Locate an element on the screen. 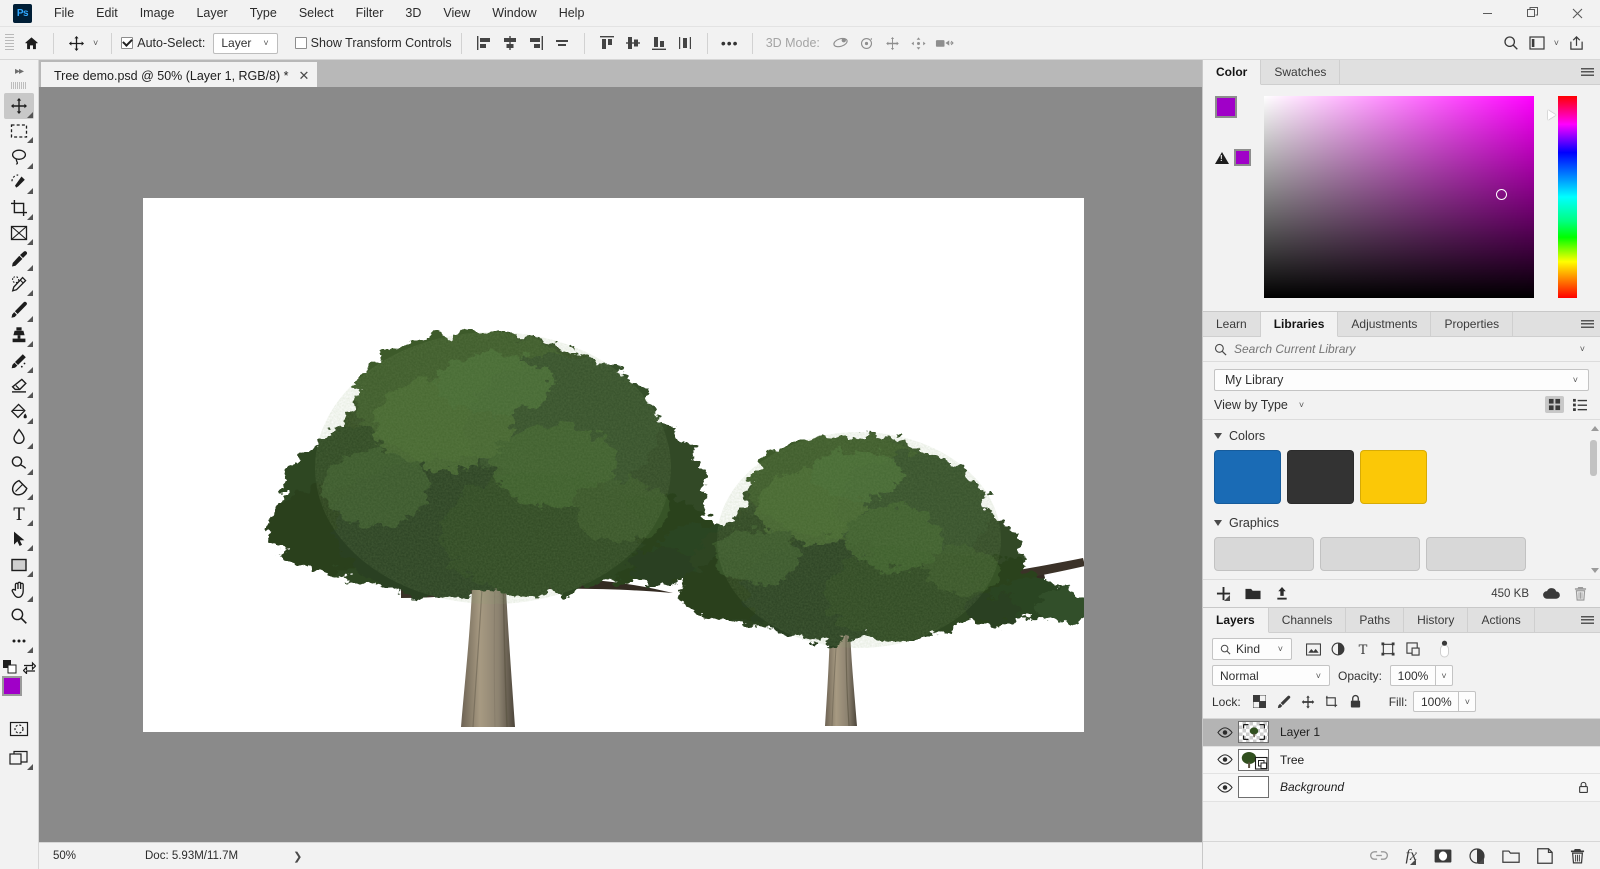 Image resolution: width=1600 pixels, height=869 pixels. scroll-up-arrow-icon is located at coordinates (1595, 428).